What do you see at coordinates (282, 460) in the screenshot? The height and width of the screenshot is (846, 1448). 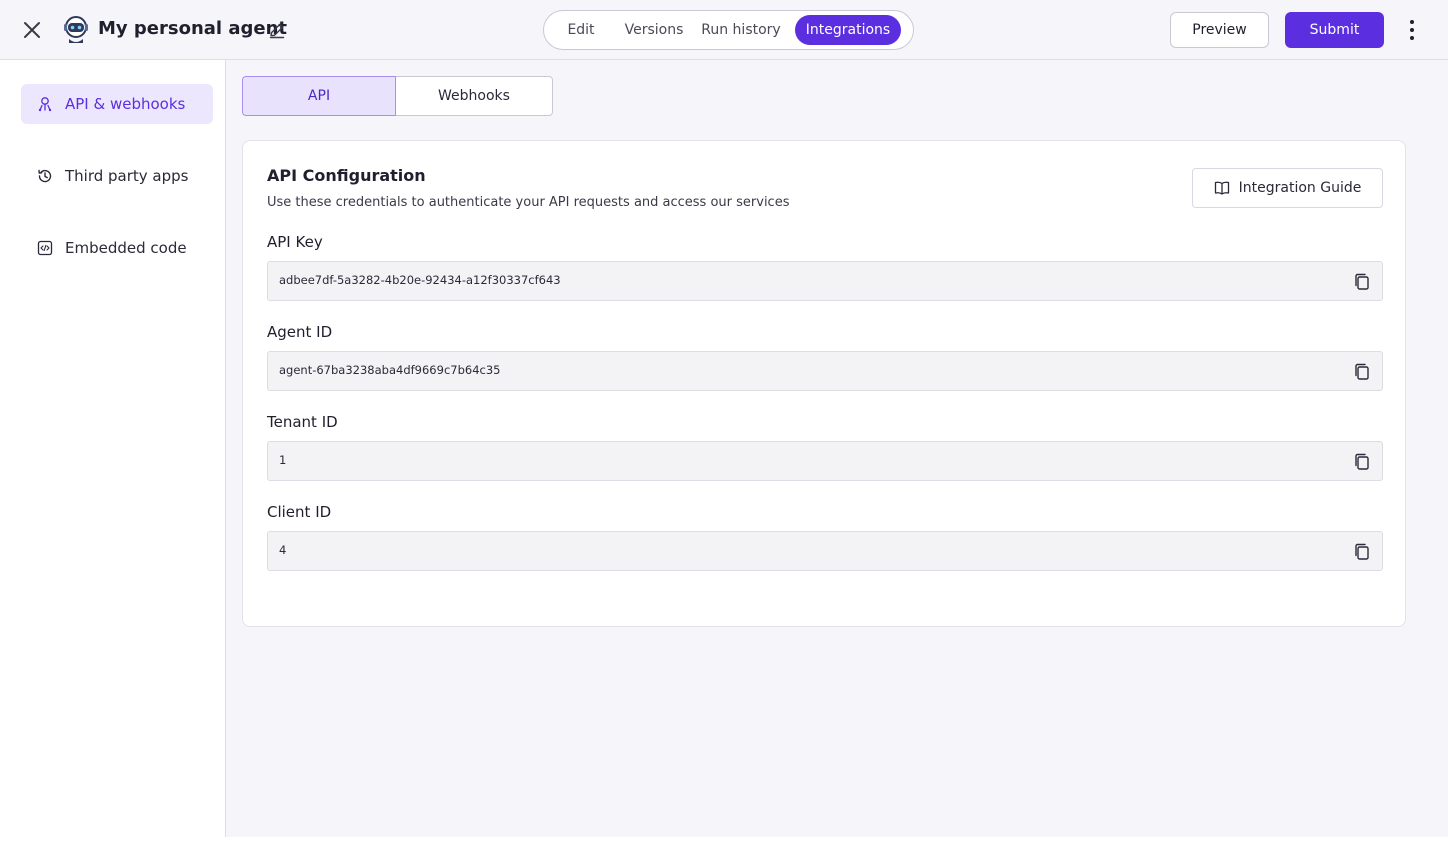 I see `tenant-id-value: 1` at bounding box center [282, 460].